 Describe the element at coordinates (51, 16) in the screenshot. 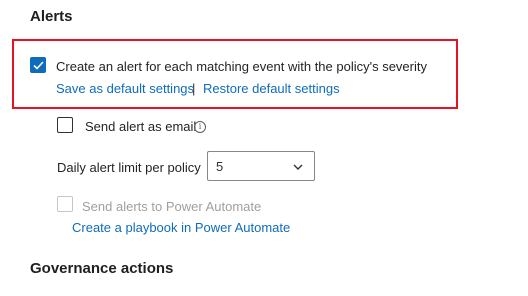

I see `alerts-heading: Alerts` at that location.